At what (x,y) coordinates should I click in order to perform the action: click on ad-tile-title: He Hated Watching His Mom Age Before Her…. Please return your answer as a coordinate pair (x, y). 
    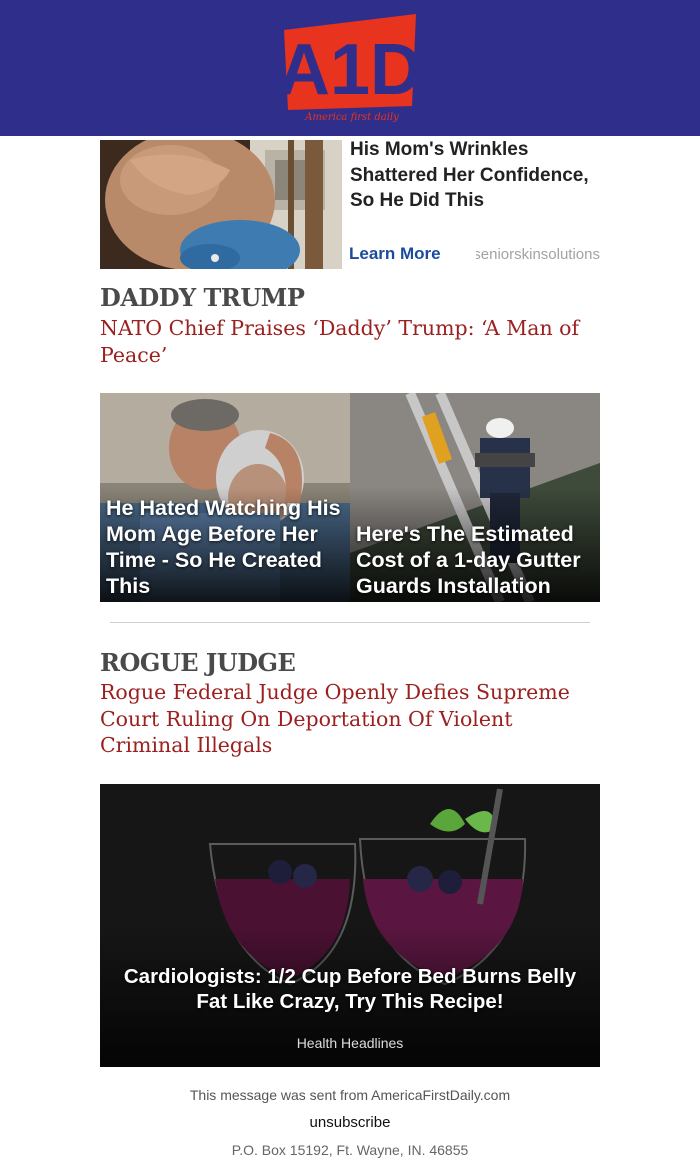
    Looking at the image, I should click on (226, 547).